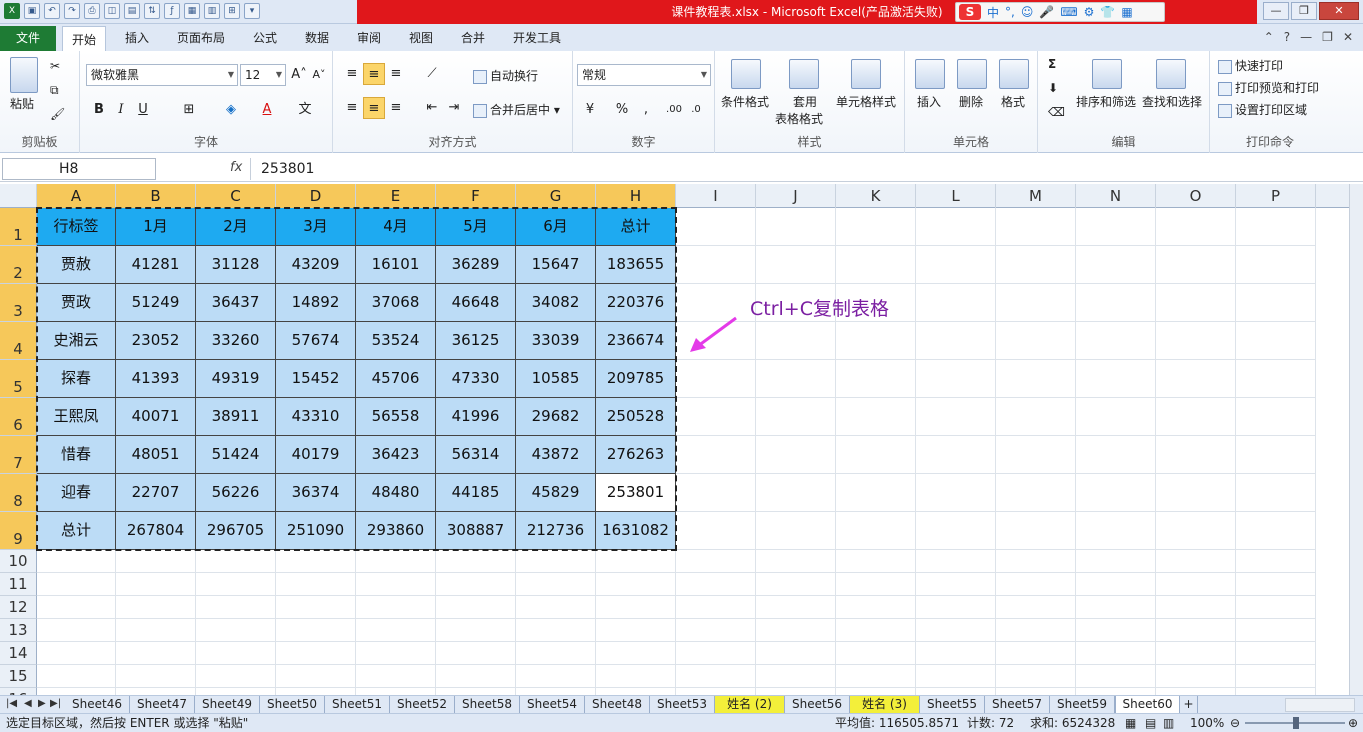  What do you see at coordinates (1106, 101) in the screenshot?
I see `sort-filter-button: 排序和筛选` at bounding box center [1106, 101].